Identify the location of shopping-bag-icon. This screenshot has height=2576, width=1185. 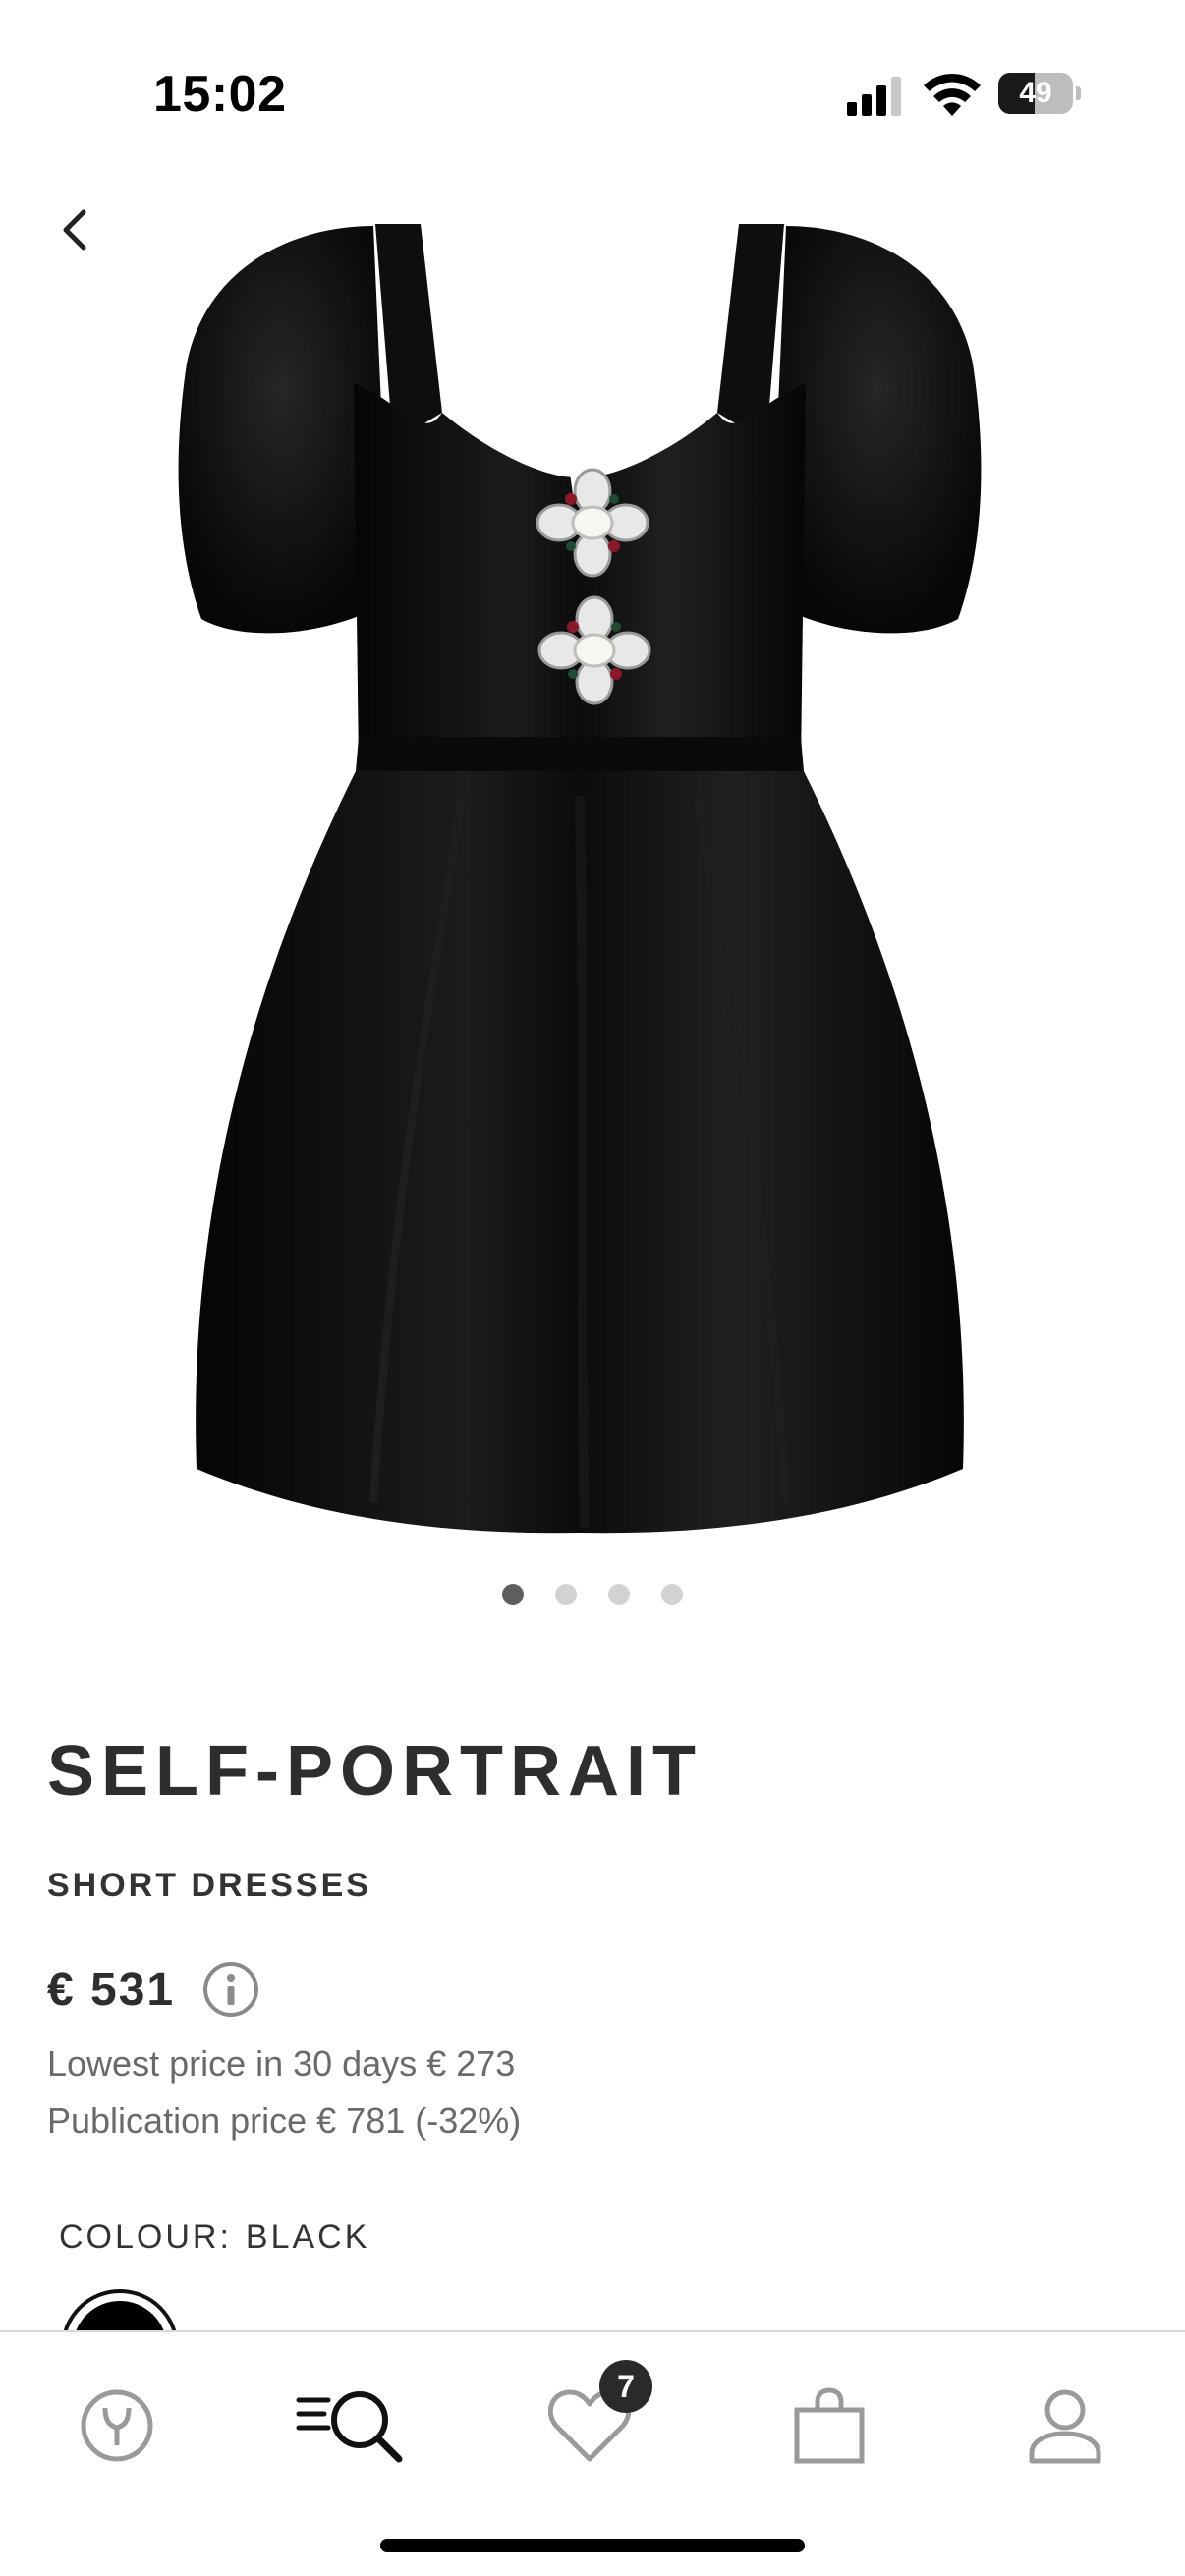
(830, 2425).